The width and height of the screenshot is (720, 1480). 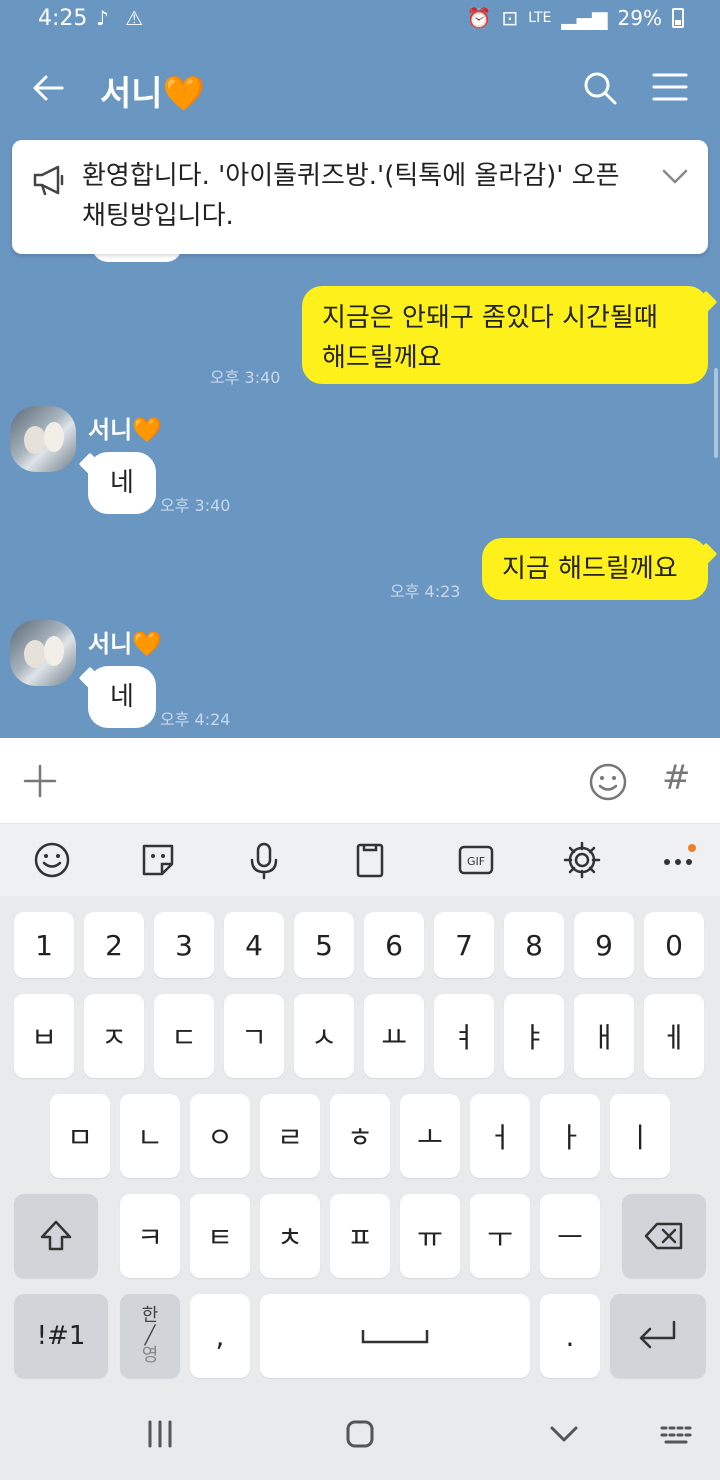 I want to click on key: ㅜ, so click(x=500, y=1236).